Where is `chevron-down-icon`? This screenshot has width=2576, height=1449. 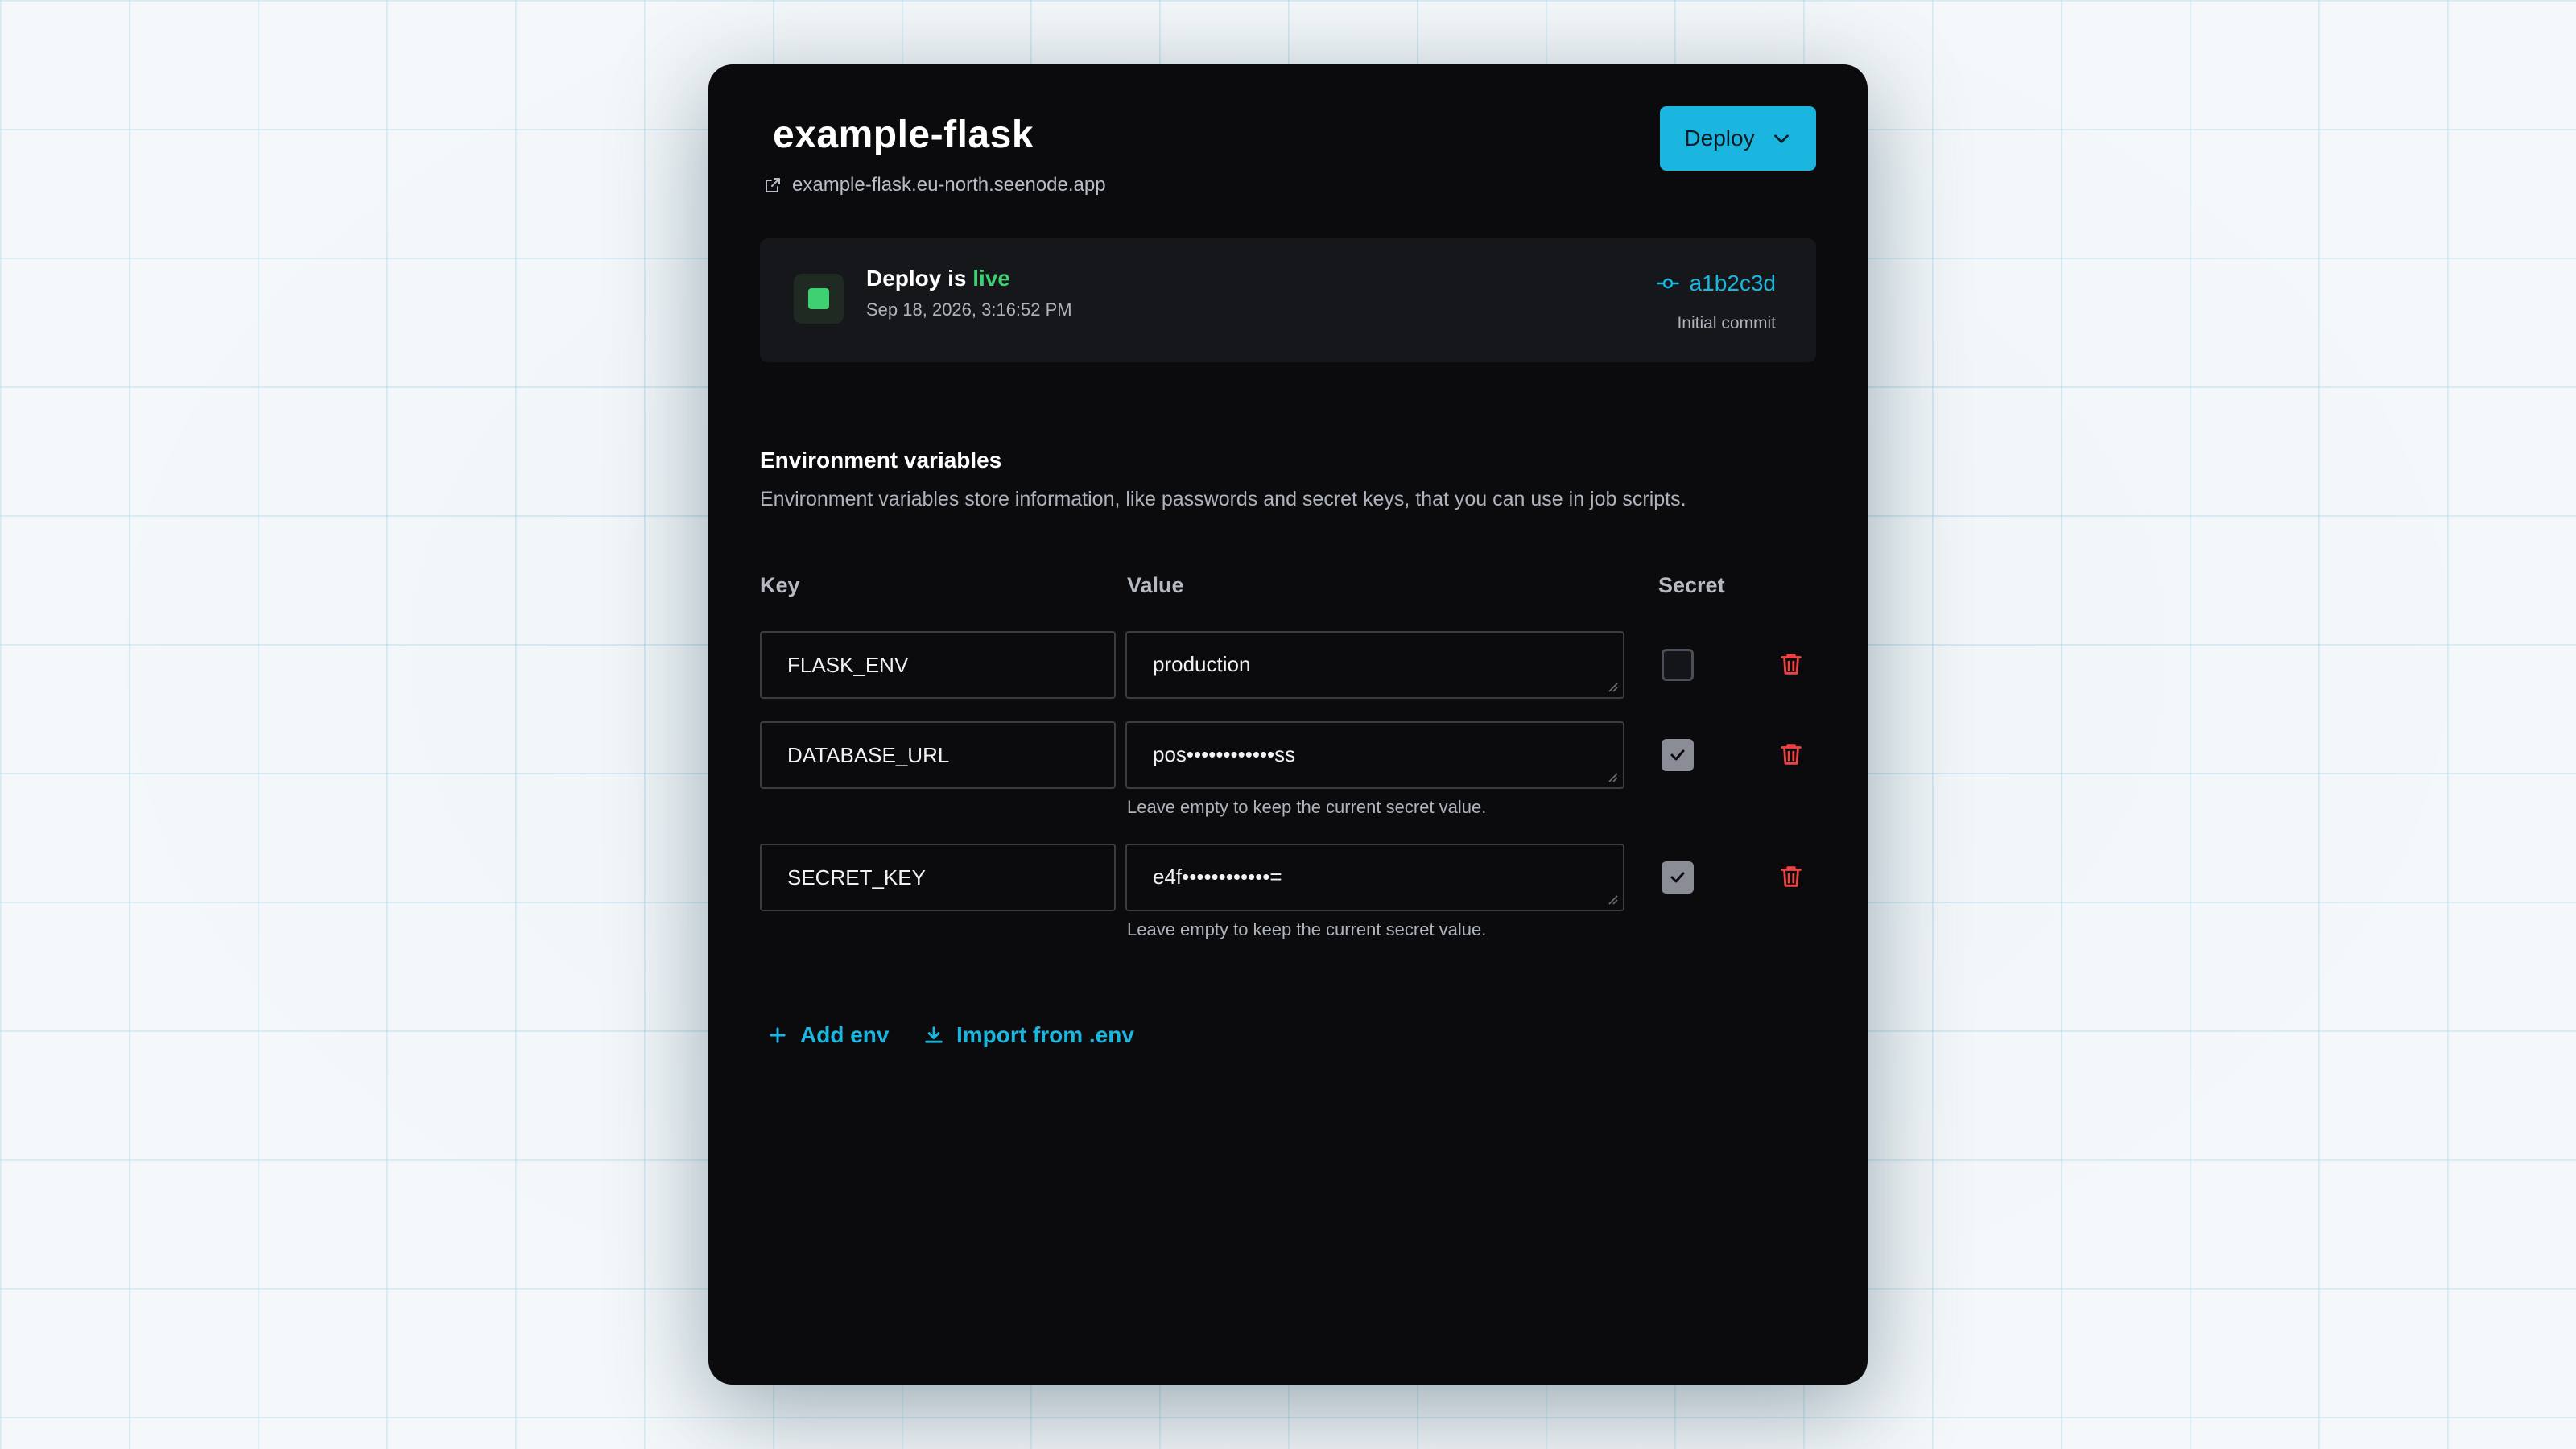 chevron-down-icon is located at coordinates (1781, 138).